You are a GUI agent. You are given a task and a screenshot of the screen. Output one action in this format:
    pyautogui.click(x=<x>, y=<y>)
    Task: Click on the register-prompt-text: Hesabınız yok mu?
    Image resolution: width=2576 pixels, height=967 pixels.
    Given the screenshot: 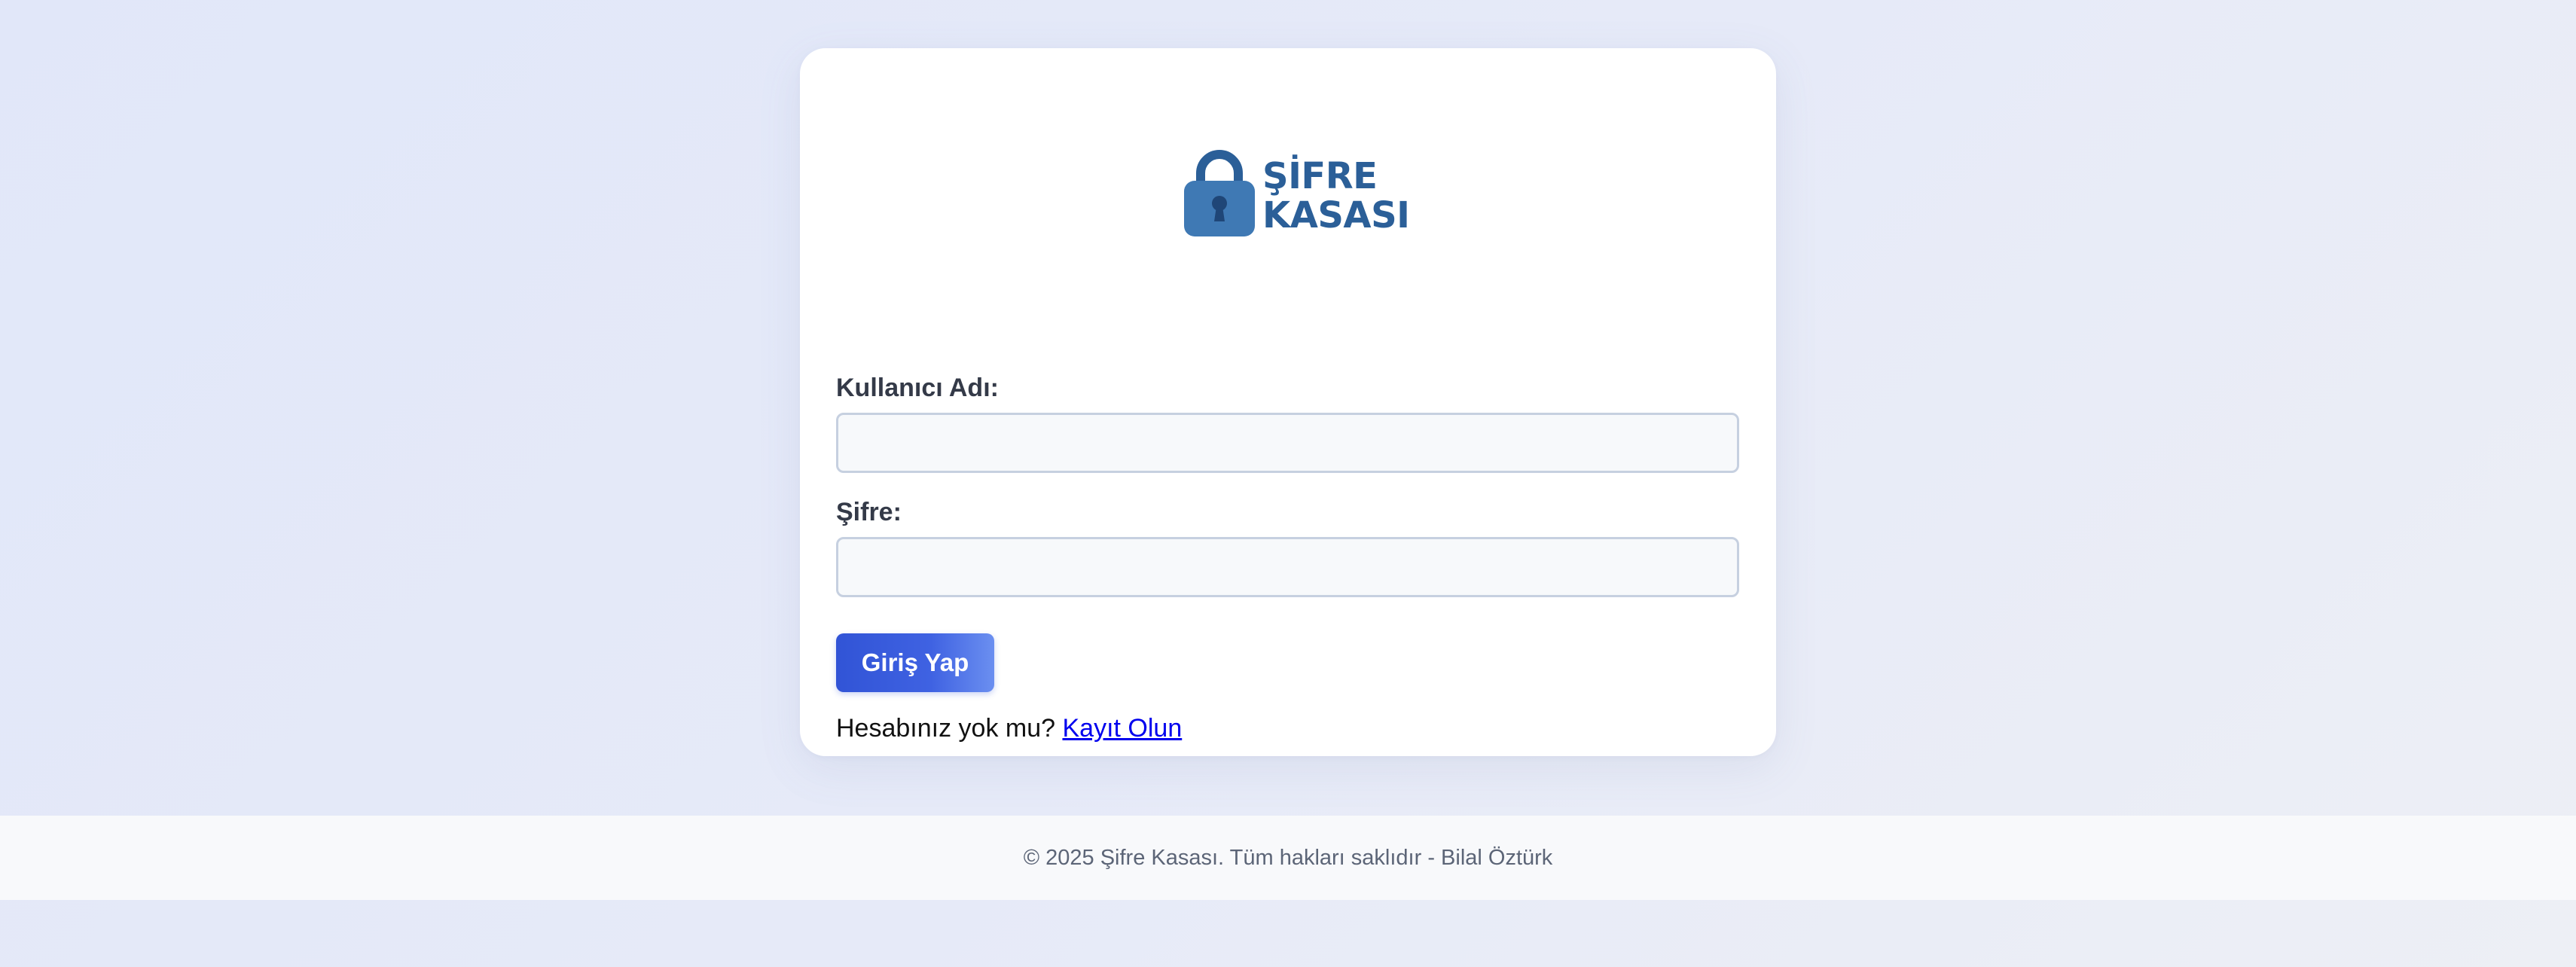 What is the action you would take?
    pyautogui.click(x=946, y=728)
    